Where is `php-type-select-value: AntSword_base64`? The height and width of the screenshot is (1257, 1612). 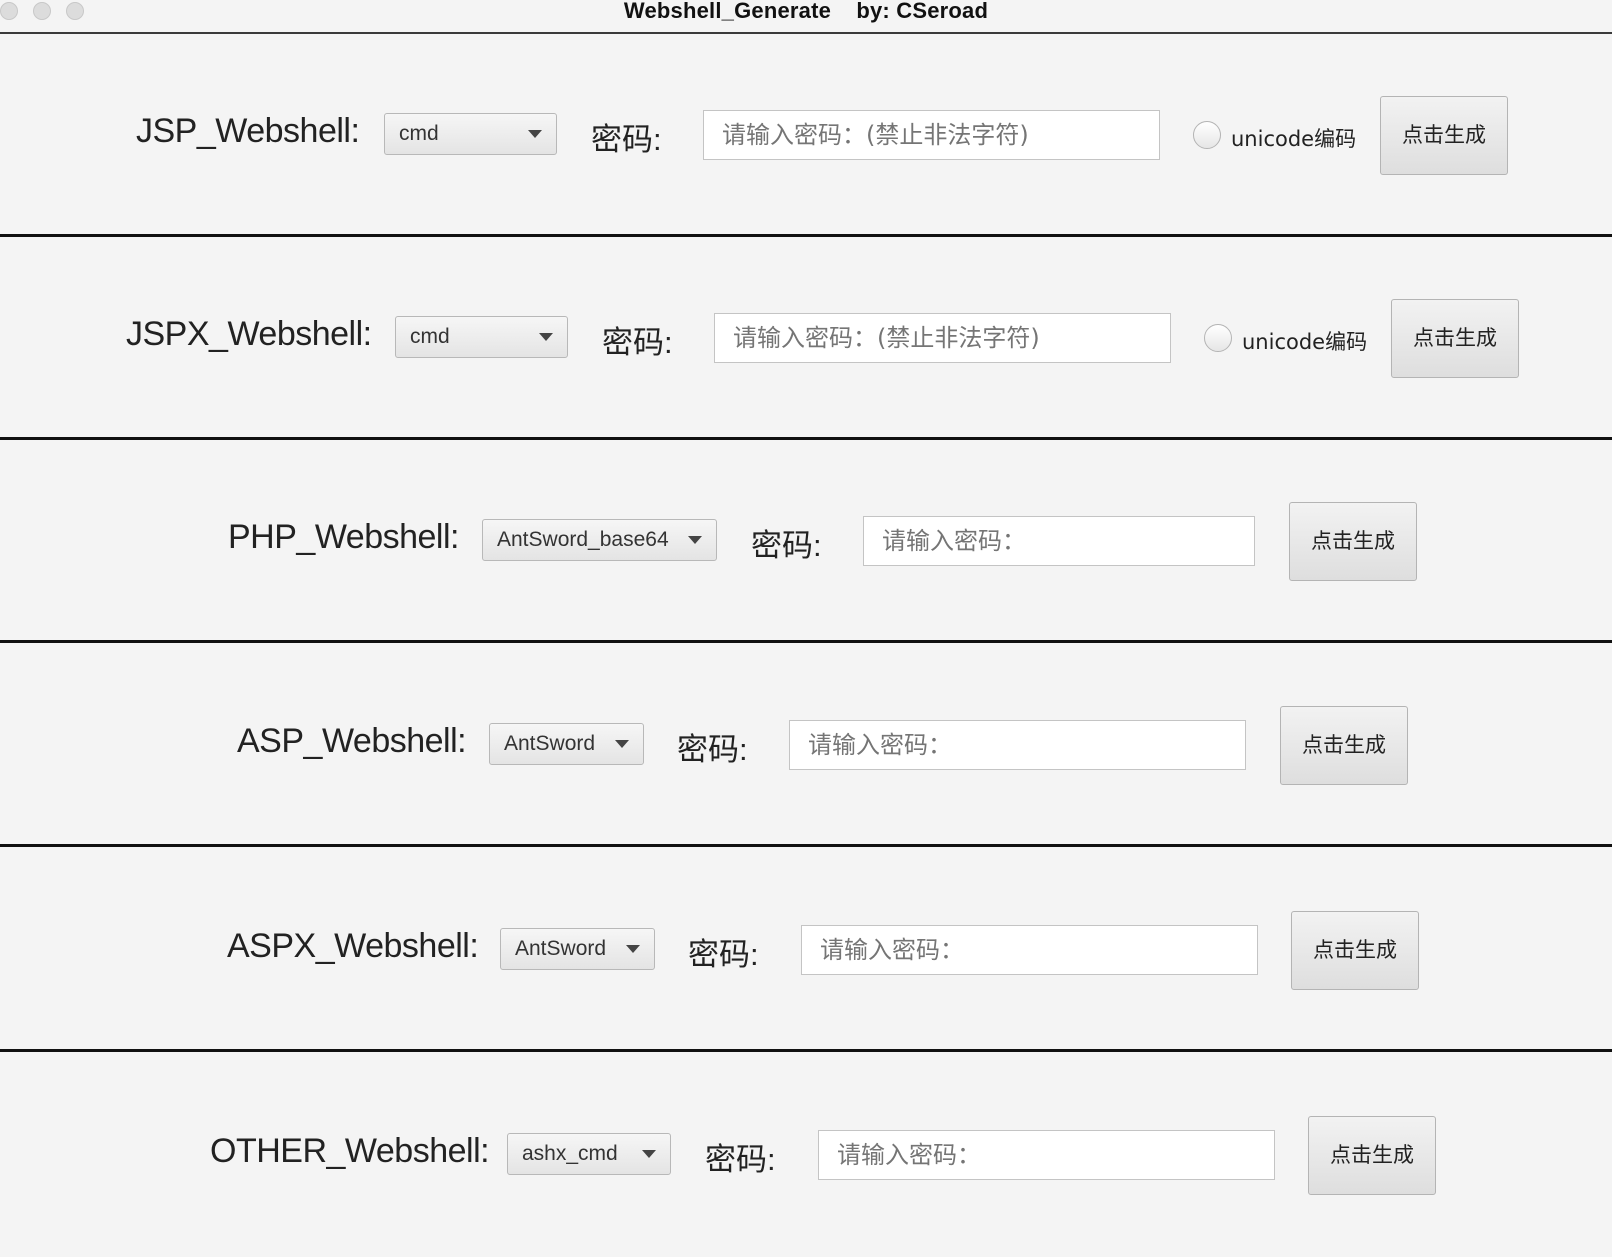 php-type-select-value: AntSword_base64 is located at coordinates (583, 539).